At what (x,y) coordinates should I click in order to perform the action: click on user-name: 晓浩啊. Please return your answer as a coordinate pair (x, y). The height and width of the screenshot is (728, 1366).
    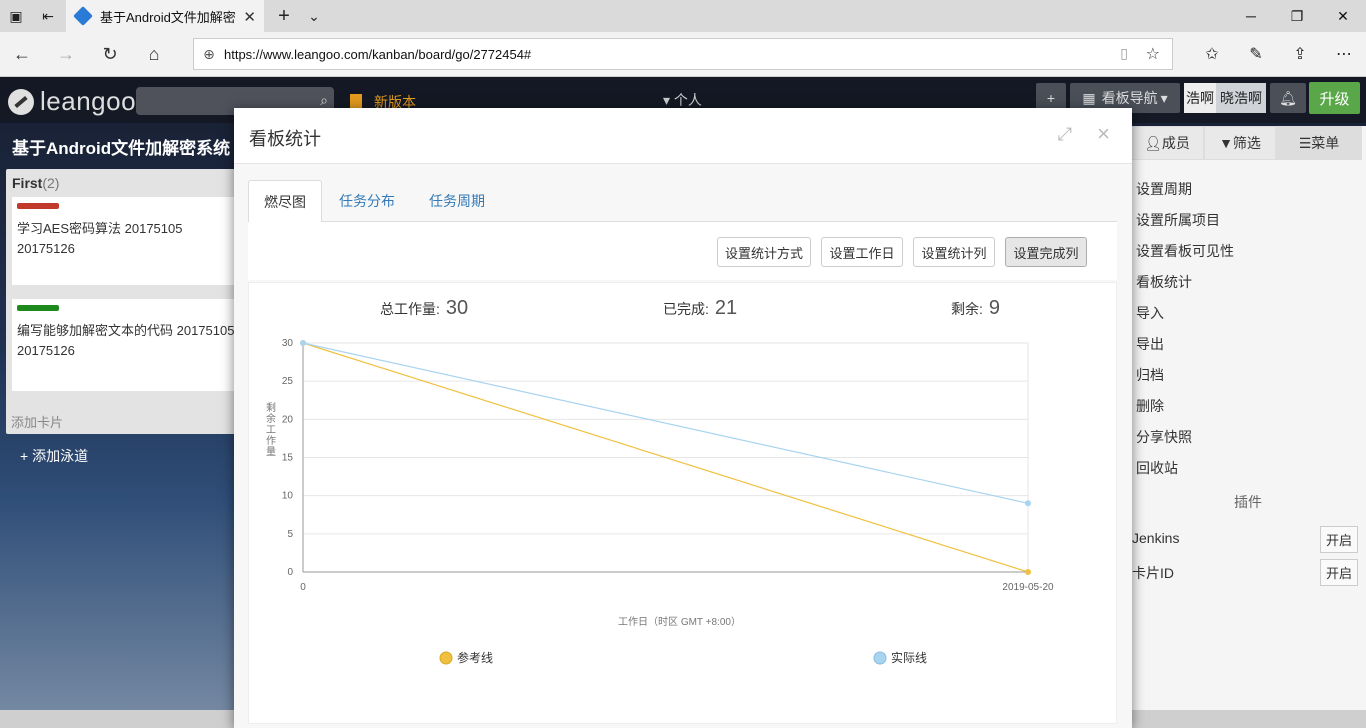
    Looking at the image, I should click on (1241, 98).